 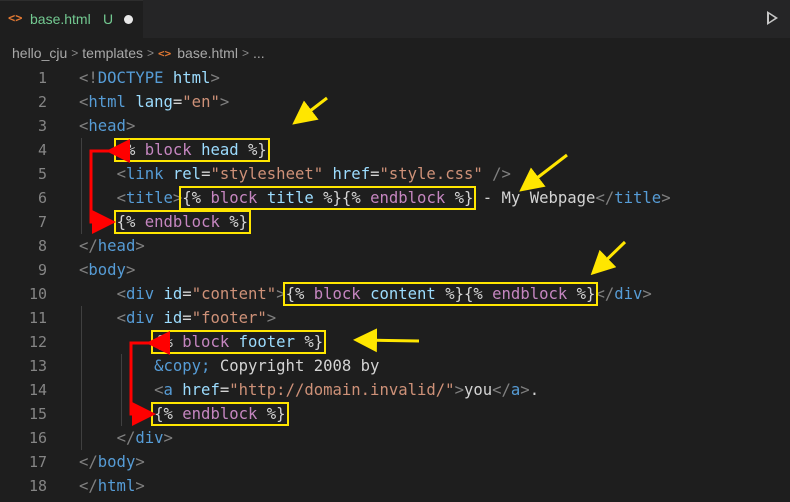 What do you see at coordinates (144, 174) in the screenshot?
I see `code-token: link` at bounding box center [144, 174].